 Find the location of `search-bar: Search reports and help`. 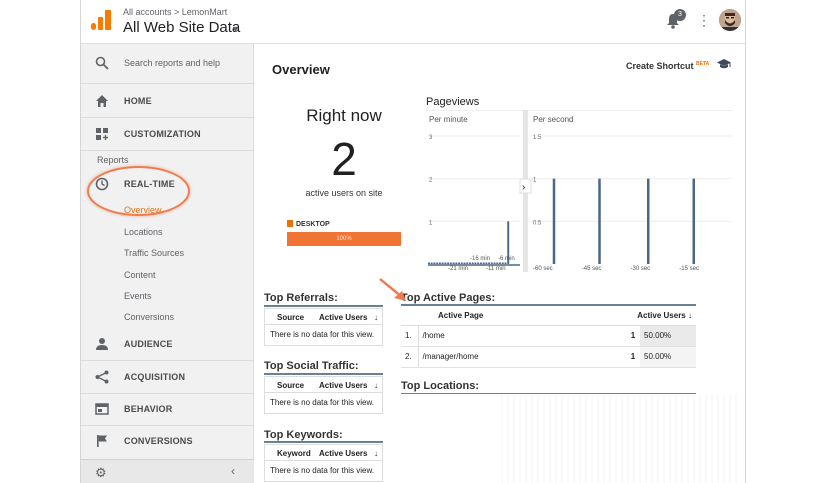

search-bar: Search reports and help is located at coordinates (167, 64).